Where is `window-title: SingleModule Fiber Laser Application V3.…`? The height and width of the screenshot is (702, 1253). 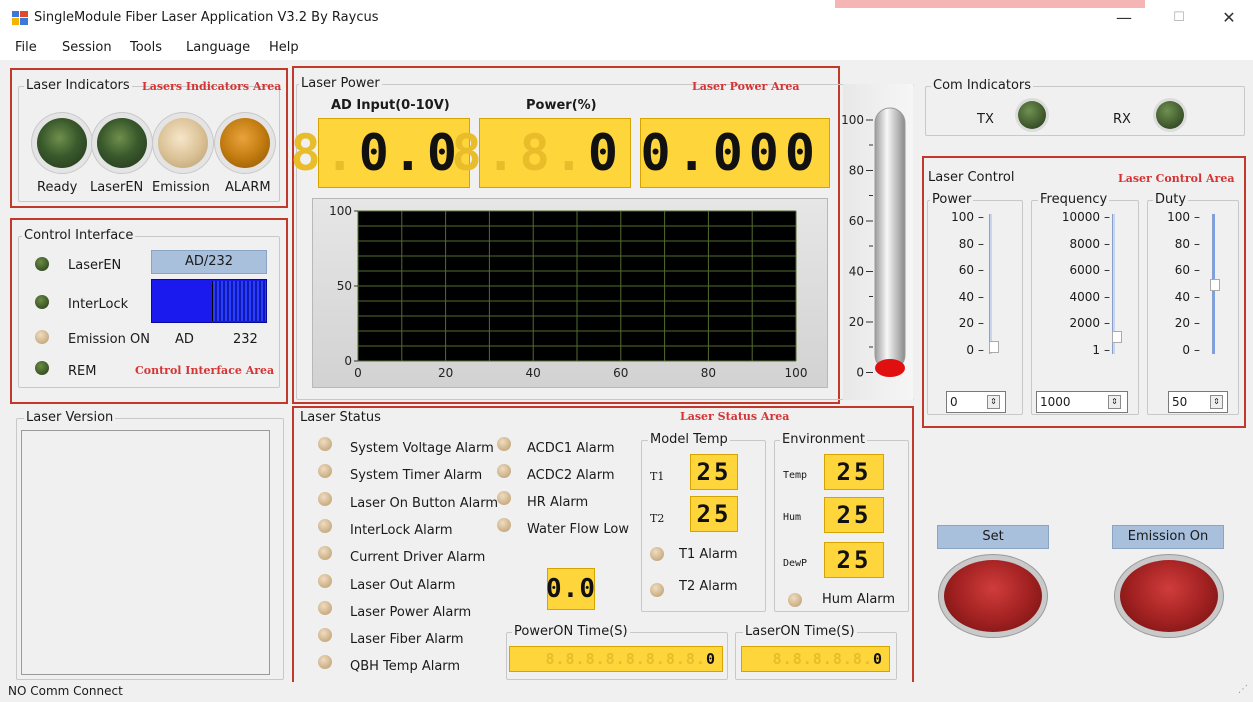
window-title: SingleModule Fiber Laser Application V3.… is located at coordinates (206, 17).